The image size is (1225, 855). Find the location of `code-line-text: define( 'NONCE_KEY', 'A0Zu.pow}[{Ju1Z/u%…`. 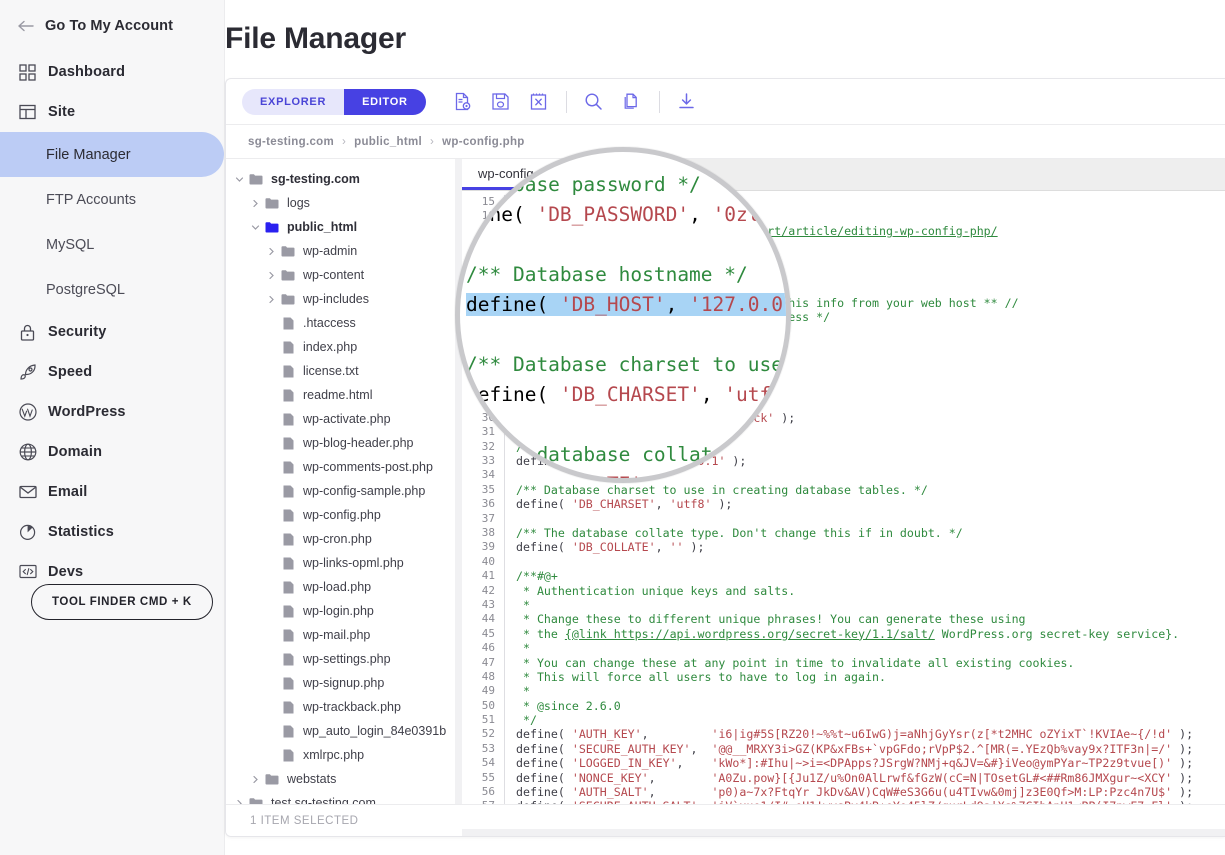

code-line-text: define( 'NONCE_KEY', 'A0Zu.pow}[{Ju1Z/u%… is located at coordinates (865, 778).